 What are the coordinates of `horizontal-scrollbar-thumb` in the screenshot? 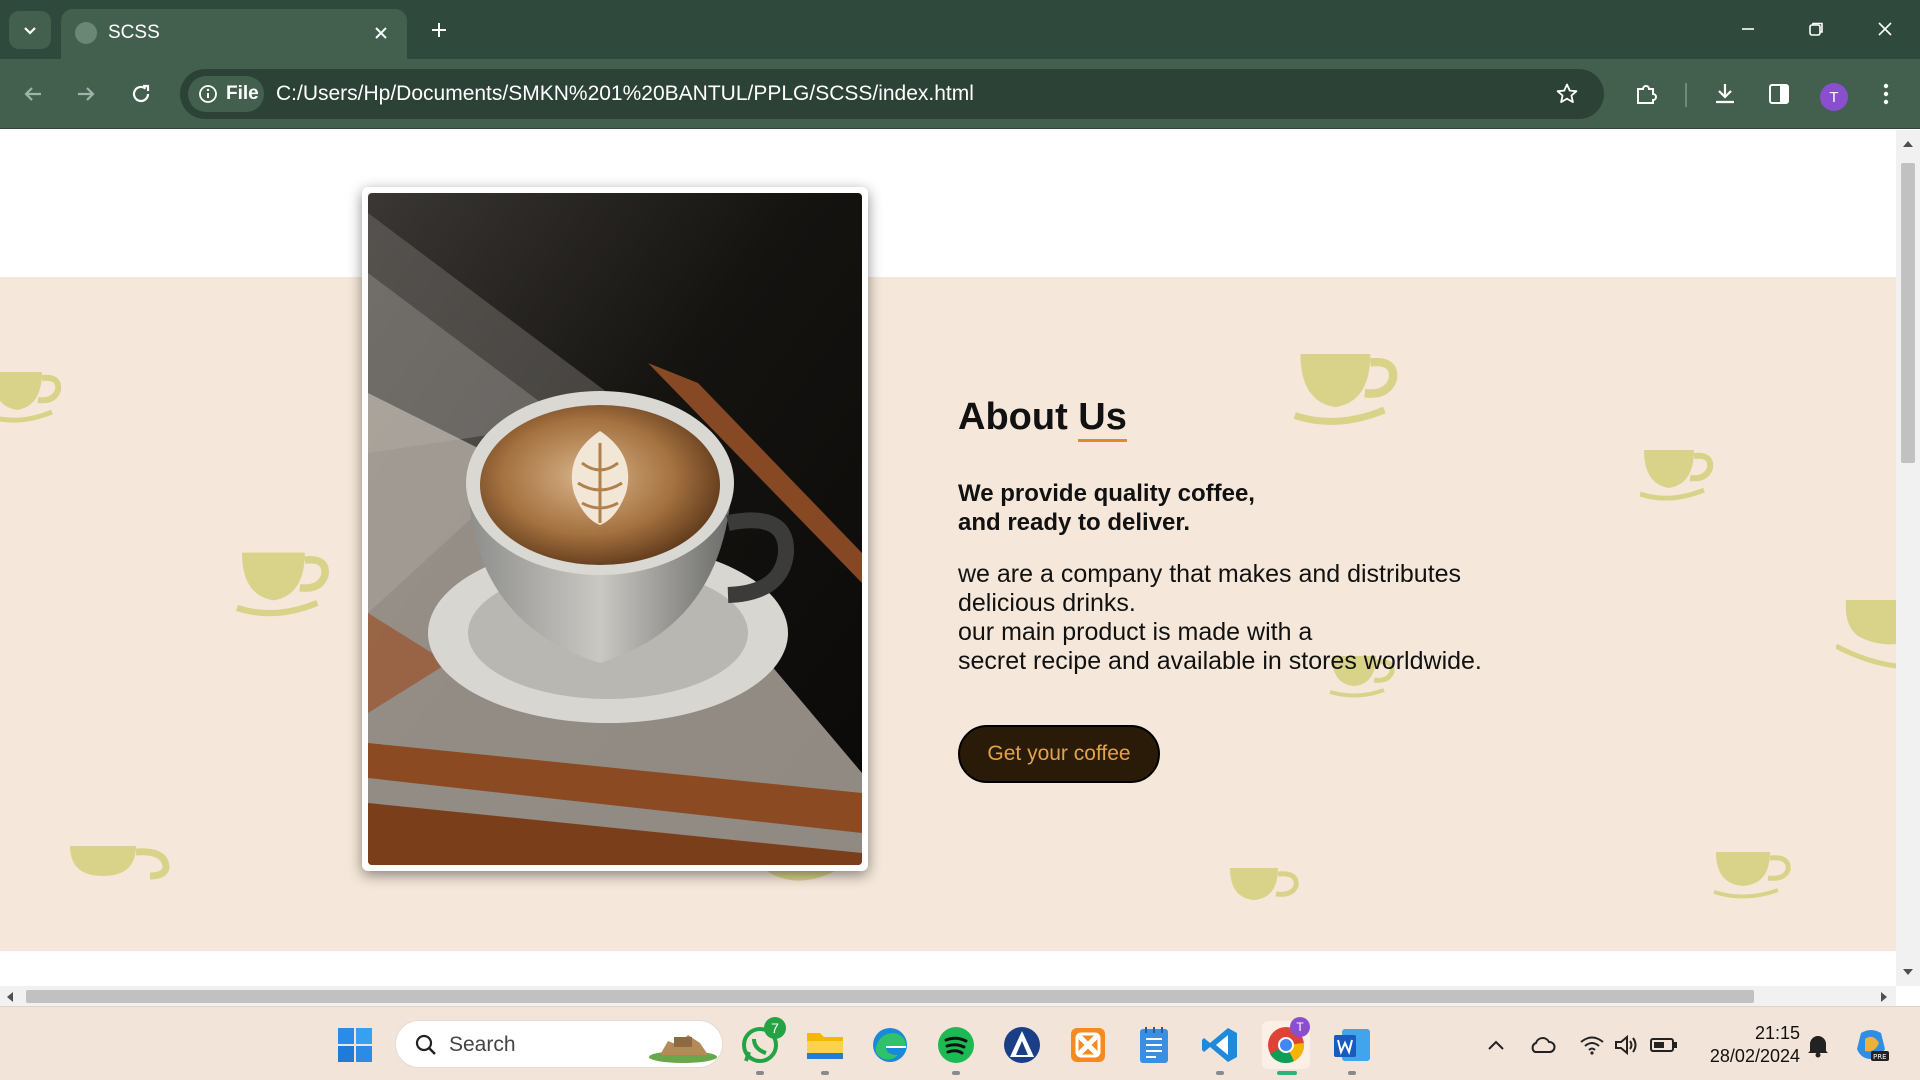 It's located at (890, 996).